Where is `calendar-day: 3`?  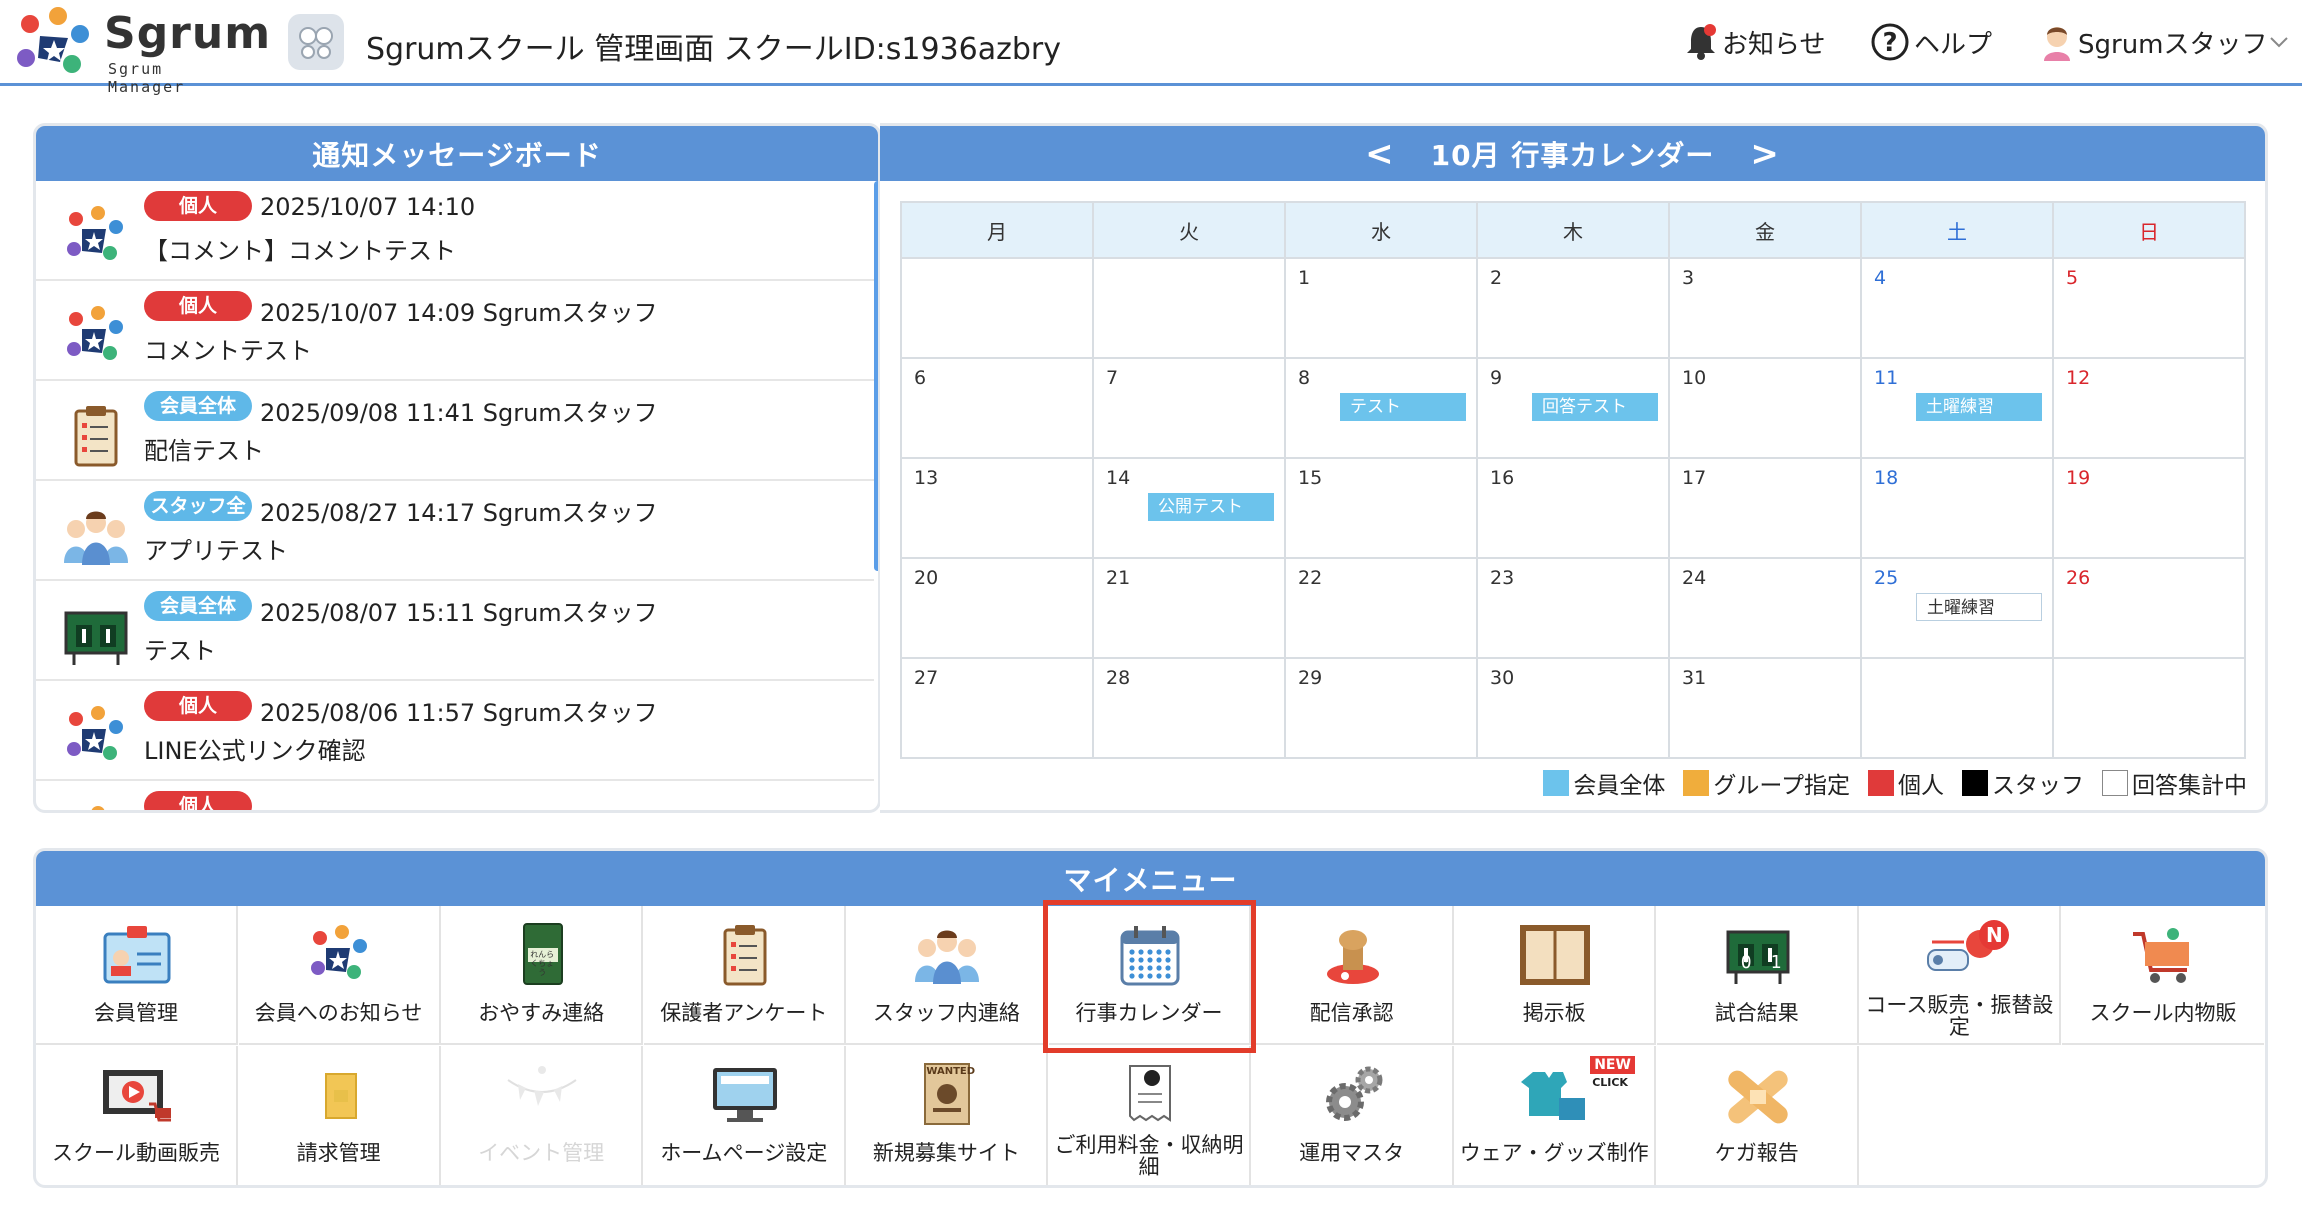
calendar-day: 3 is located at coordinates (1765, 308).